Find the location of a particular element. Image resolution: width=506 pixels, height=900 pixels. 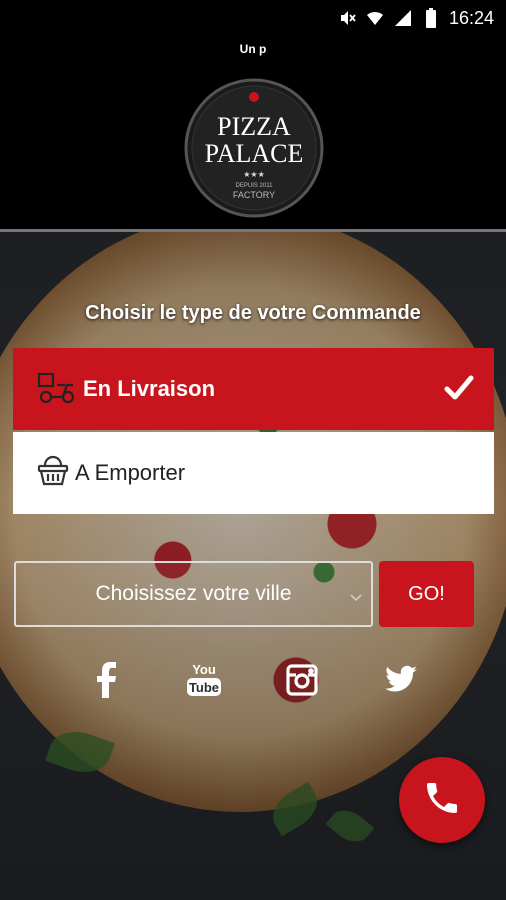

option-takeaway: A Emporter is located at coordinates (253, 473).